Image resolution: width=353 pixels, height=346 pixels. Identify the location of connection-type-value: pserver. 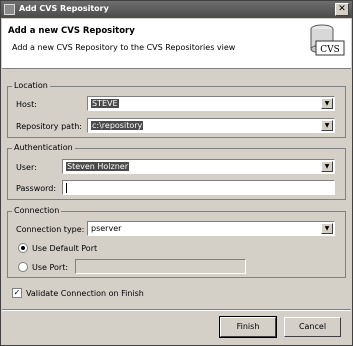
(106, 228).